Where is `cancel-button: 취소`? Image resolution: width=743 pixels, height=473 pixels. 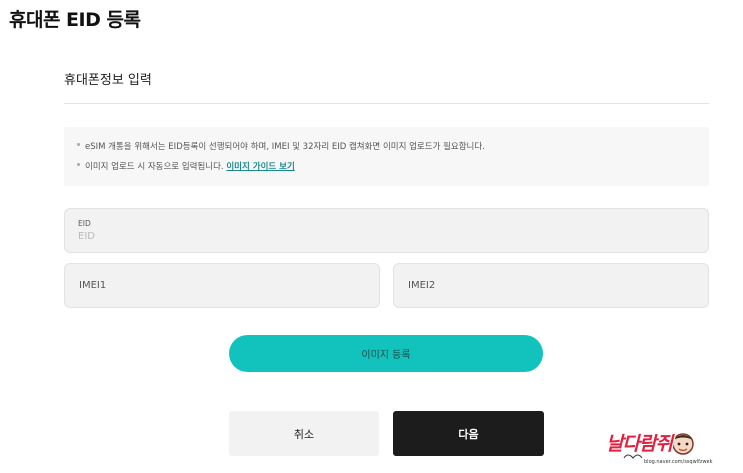
cancel-button: 취소 is located at coordinates (304, 433).